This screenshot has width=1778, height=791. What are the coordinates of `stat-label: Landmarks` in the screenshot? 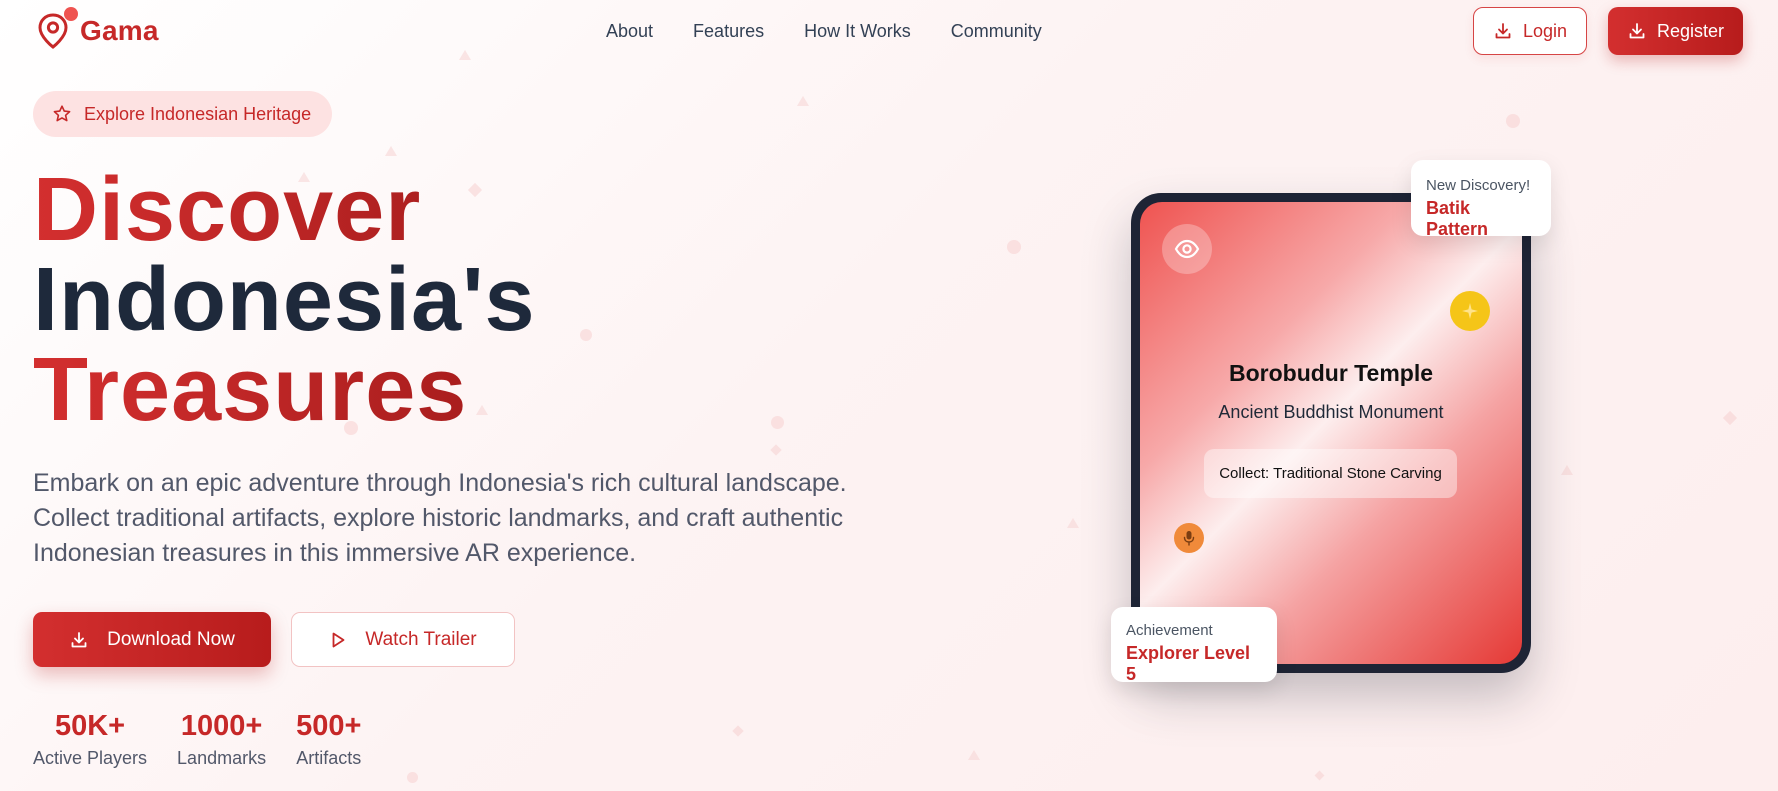 It's located at (222, 758).